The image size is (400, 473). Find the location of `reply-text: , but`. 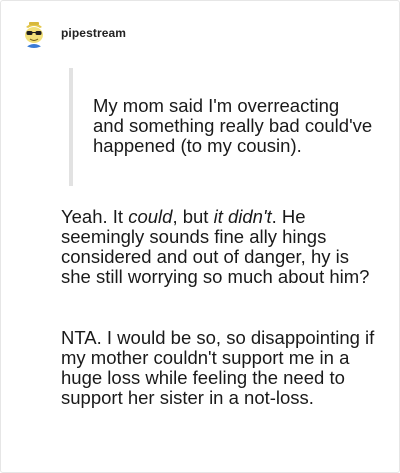

reply-text: , but is located at coordinates (193, 216).